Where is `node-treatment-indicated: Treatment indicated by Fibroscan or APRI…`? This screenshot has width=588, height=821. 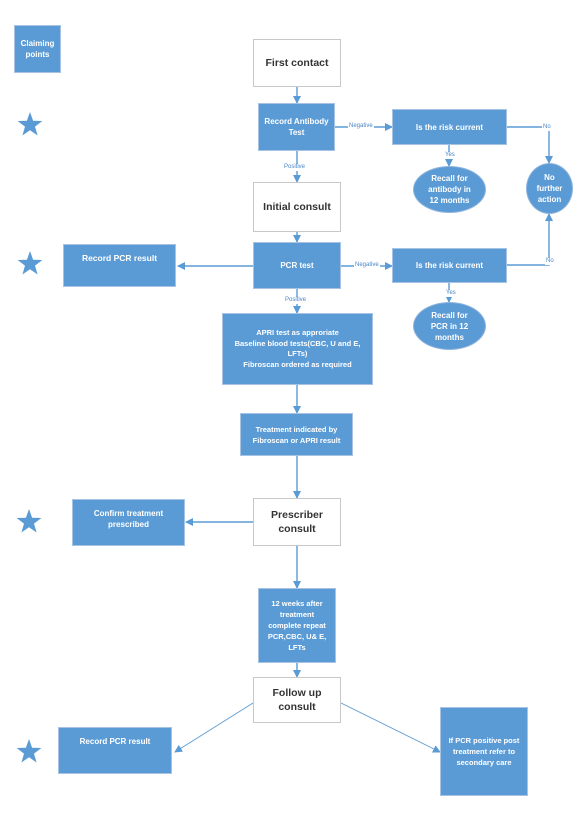
node-treatment-indicated: Treatment indicated by Fibroscan or APRI… is located at coordinates (296, 434).